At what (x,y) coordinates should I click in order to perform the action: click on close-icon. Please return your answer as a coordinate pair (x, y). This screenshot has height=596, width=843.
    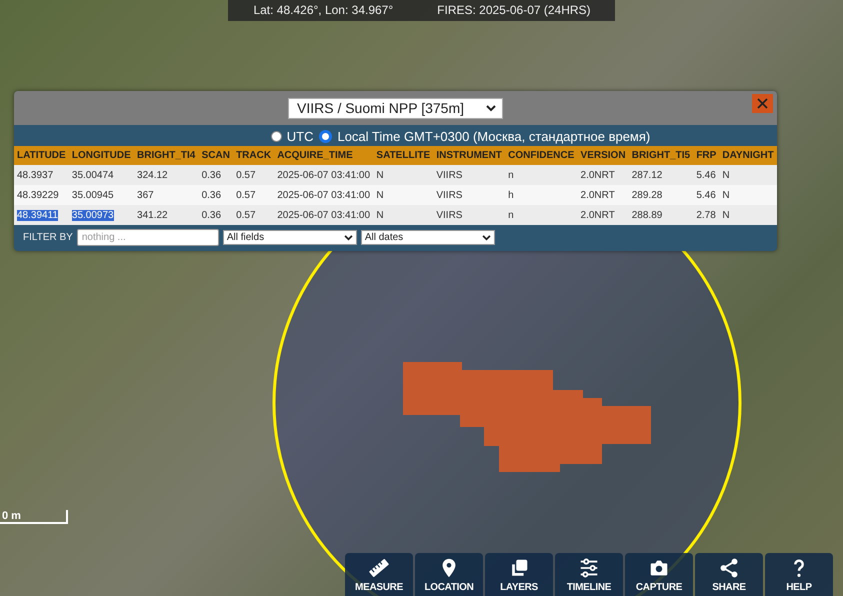
    Looking at the image, I should click on (762, 103).